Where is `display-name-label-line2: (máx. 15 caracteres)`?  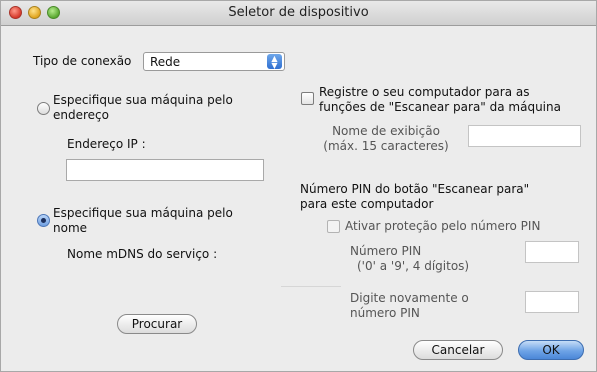 display-name-label-line2: (máx. 15 caracteres) is located at coordinates (386, 146).